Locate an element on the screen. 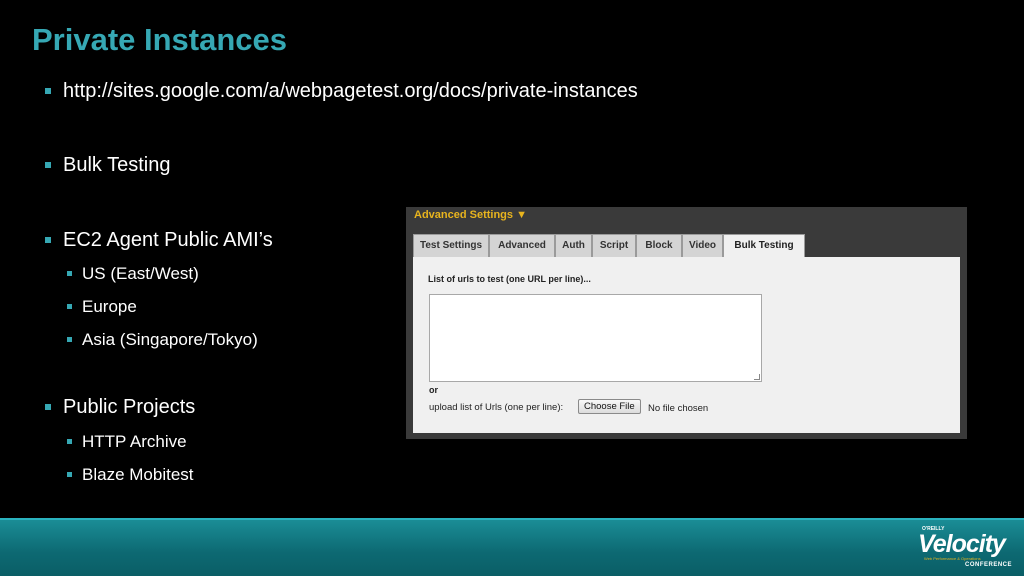  sub-bullet-text: Europe is located at coordinates (109, 306).